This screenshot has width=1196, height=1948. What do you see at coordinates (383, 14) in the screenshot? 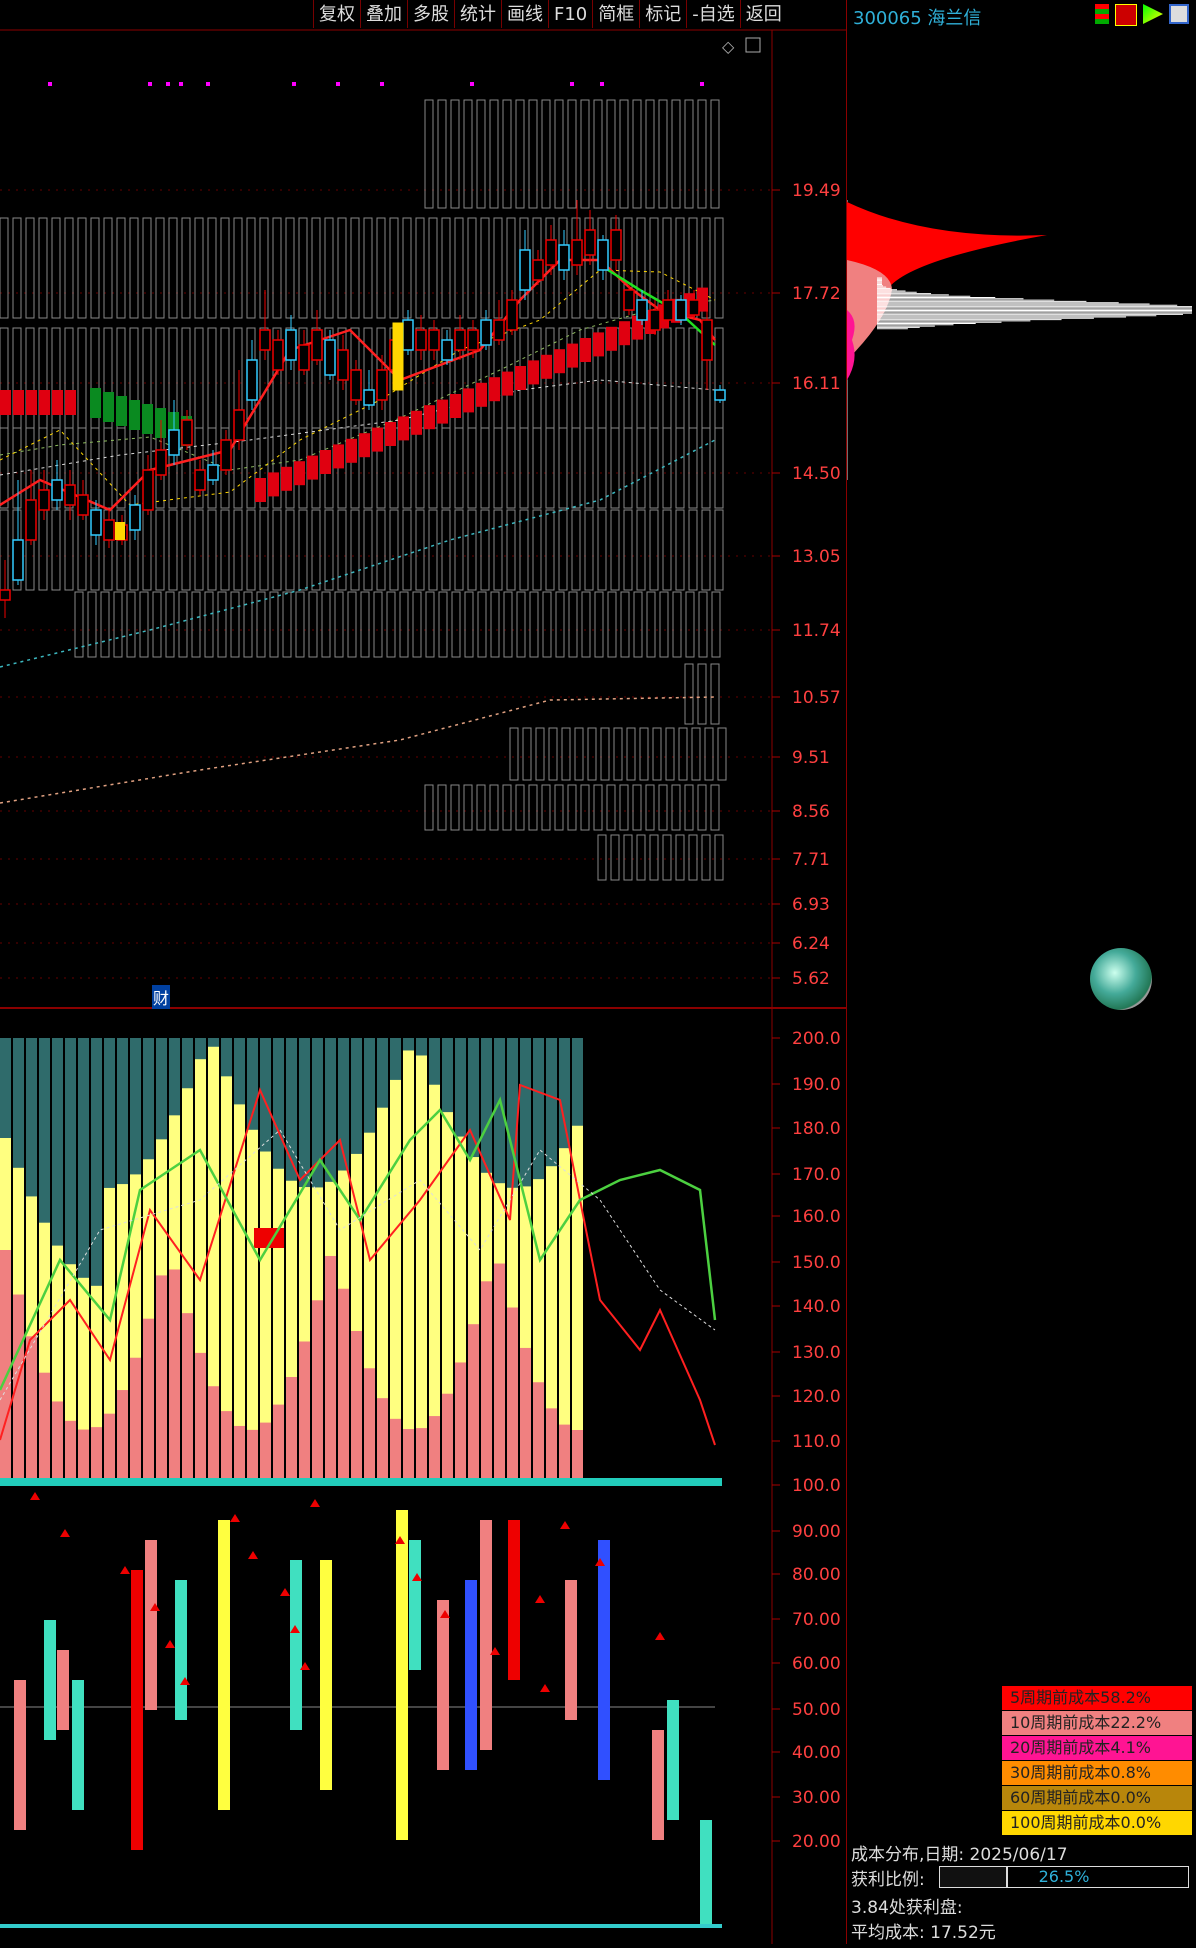
I see `toolbar-button-1: 叠加` at bounding box center [383, 14].